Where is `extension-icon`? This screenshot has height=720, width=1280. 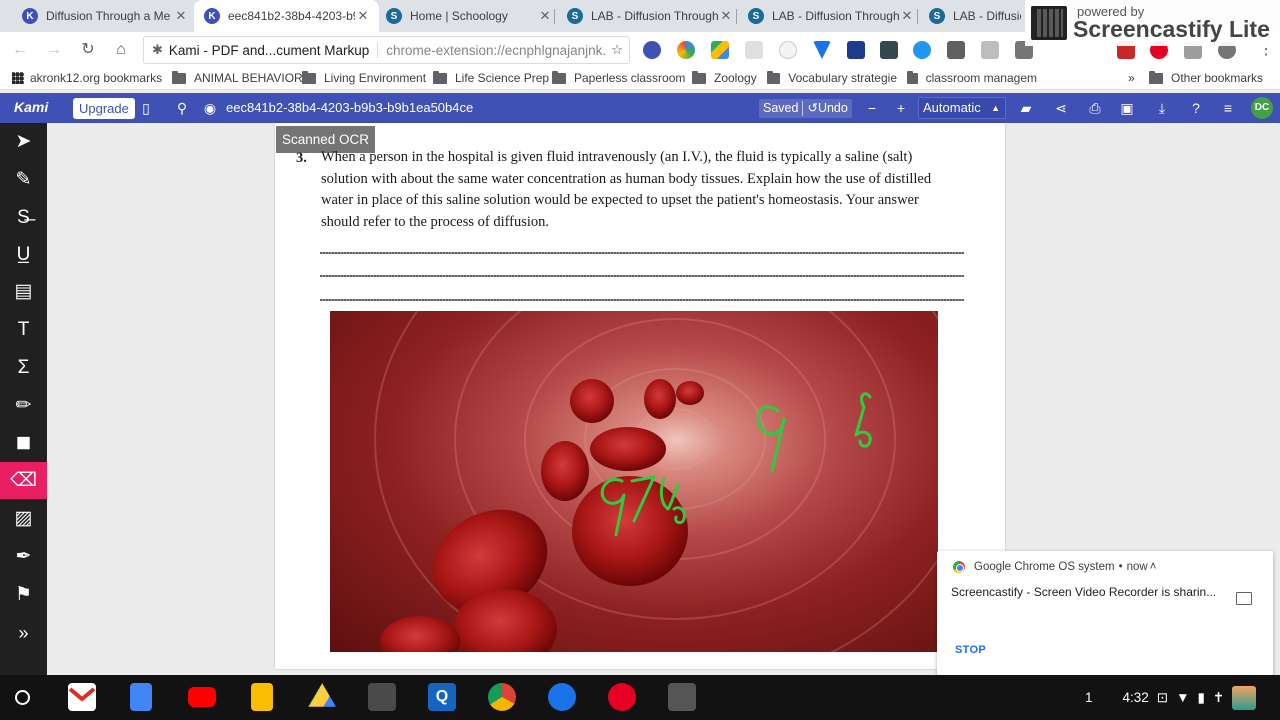
extension-icon is located at coordinates (754, 50).